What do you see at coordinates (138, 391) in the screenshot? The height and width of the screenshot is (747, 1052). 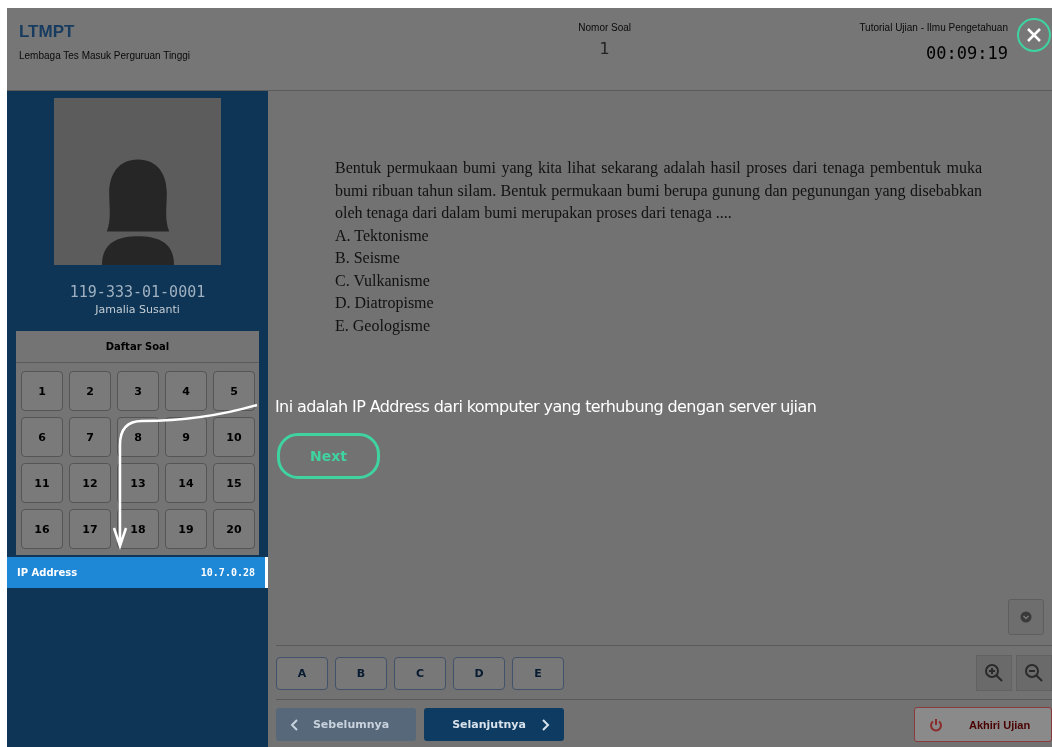 I see `question-number-button: 3` at bounding box center [138, 391].